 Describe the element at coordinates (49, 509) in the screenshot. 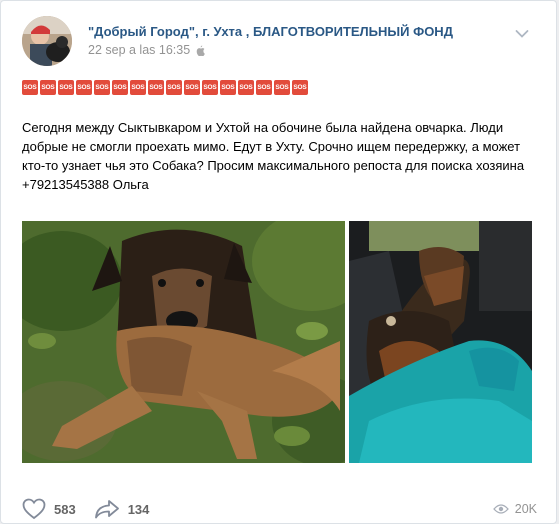

I see `like-button: 583` at that location.